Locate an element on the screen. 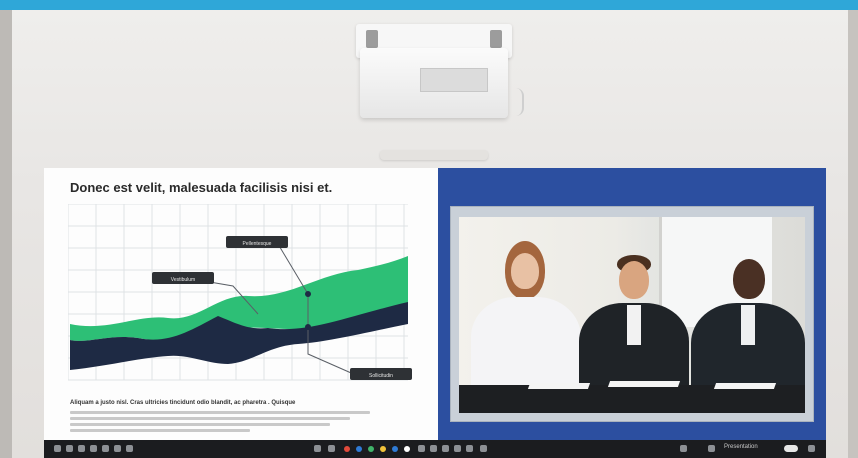  chart-label-vestibulum: Vestibulum is located at coordinates (183, 278).